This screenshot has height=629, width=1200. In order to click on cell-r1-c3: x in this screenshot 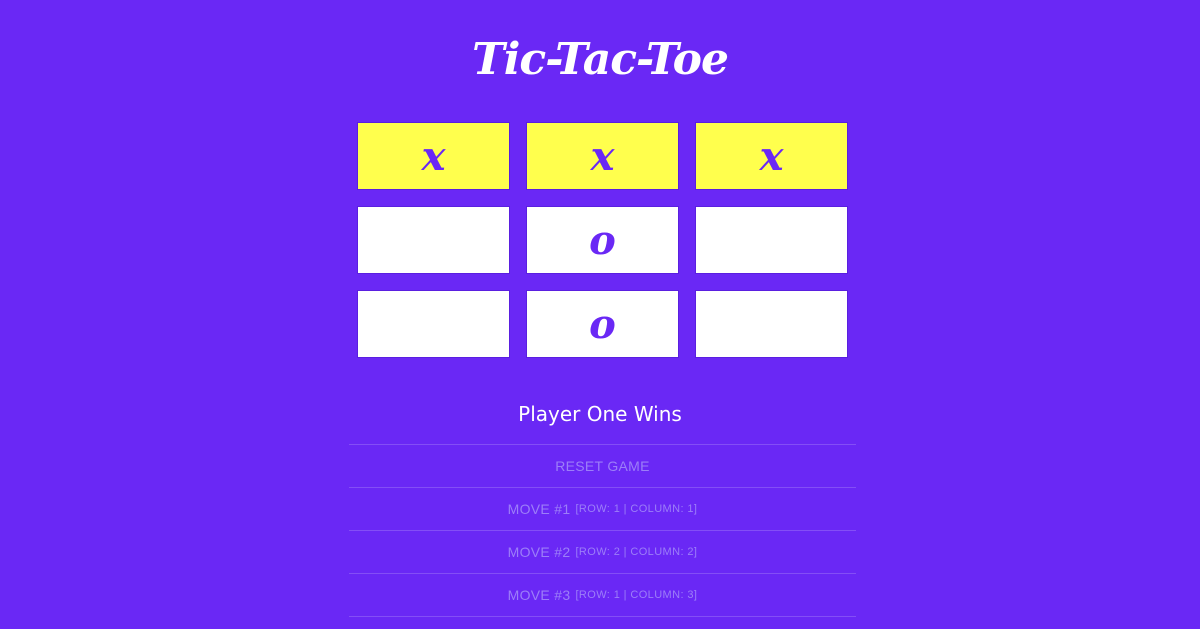, I will do `click(771, 156)`.